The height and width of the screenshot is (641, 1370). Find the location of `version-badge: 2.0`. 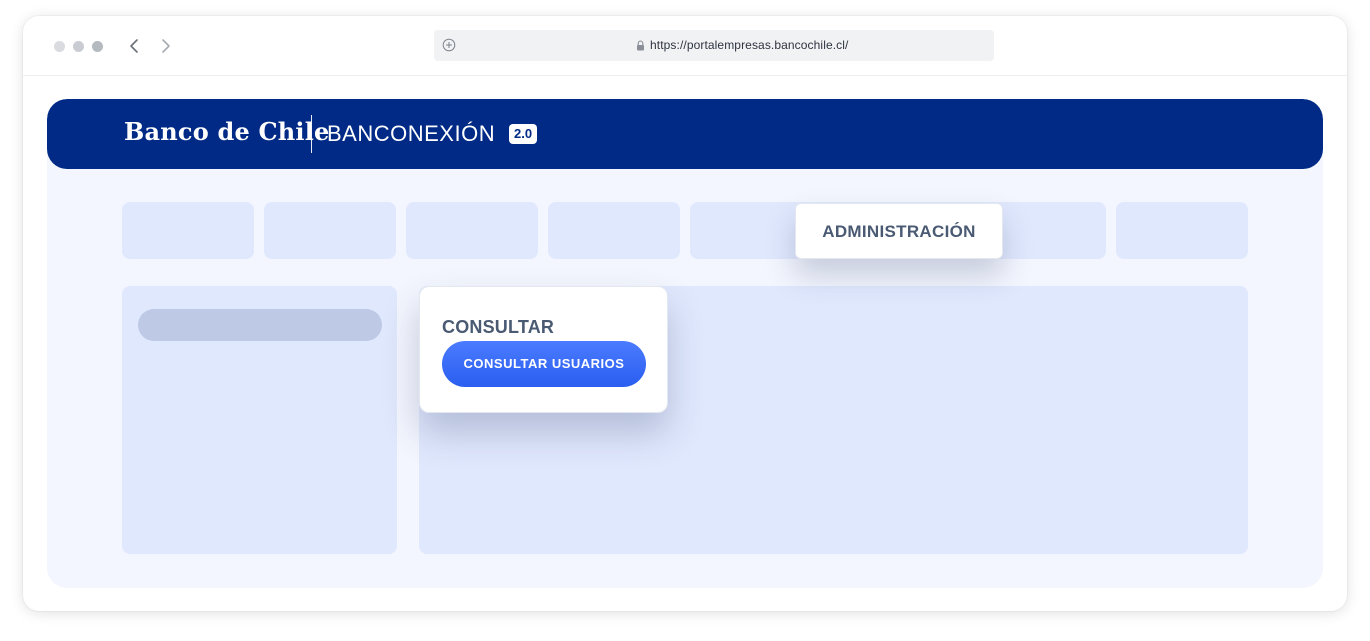

version-badge: 2.0 is located at coordinates (523, 134).